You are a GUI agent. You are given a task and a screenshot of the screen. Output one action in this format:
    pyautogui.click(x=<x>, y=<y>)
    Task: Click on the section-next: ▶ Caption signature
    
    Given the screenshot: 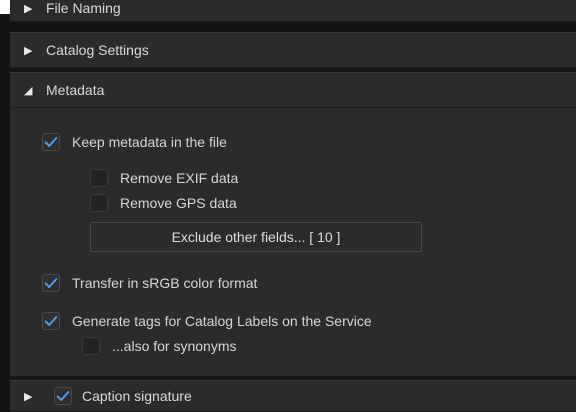 What is the action you would take?
    pyautogui.click(x=293, y=396)
    